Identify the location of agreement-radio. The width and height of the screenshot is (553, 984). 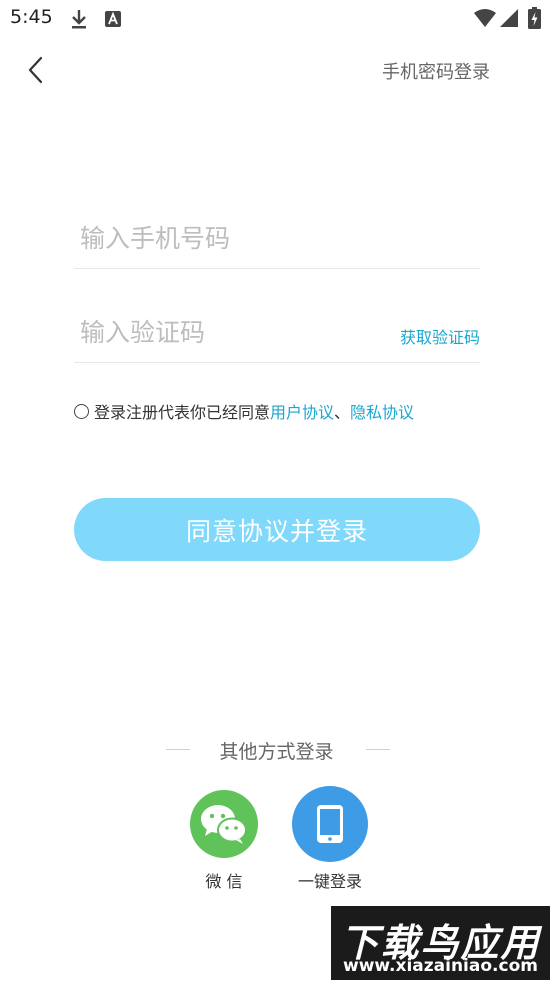
(81, 411).